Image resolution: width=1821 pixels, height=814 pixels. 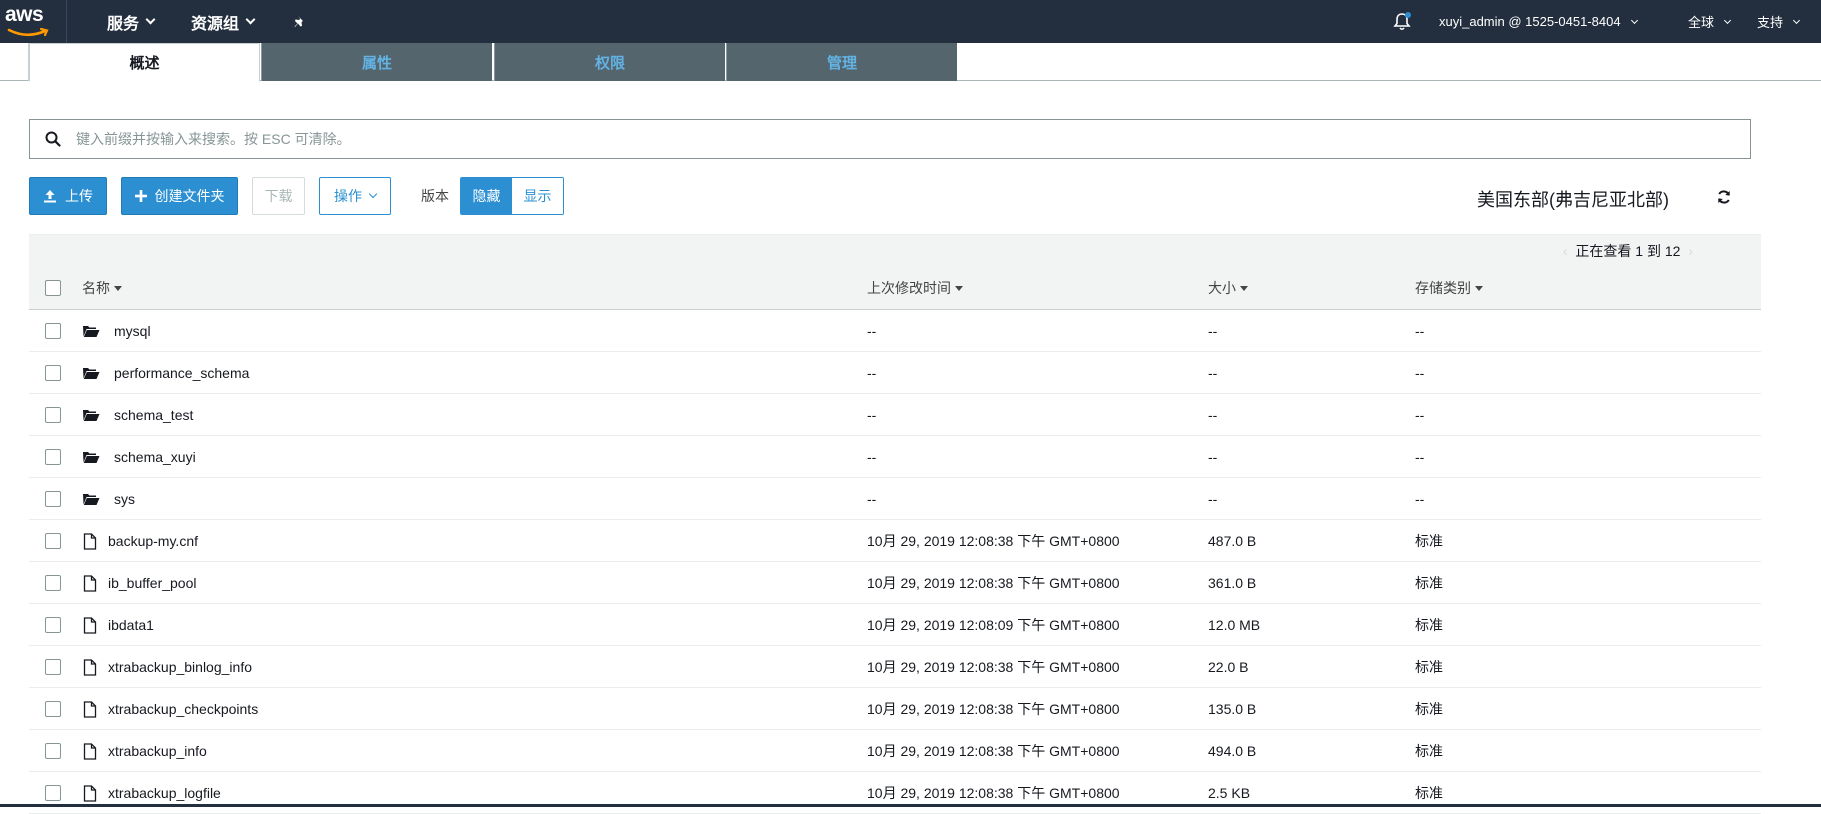 What do you see at coordinates (183, 709) in the screenshot?
I see `object-name-link: xtrabackup_checkpoints` at bounding box center [183, 709].